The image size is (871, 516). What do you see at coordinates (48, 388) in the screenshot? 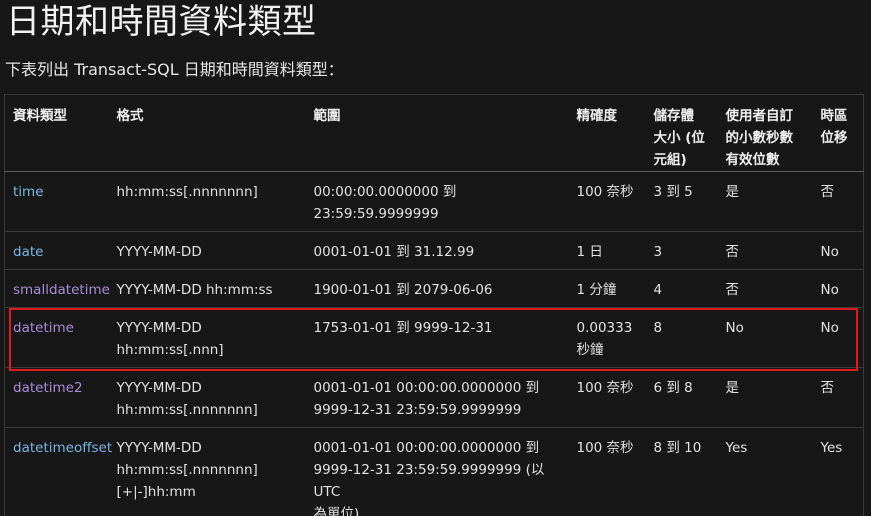
I see `type-link-datetime2: datetime2` at bounding box center [48, 388].